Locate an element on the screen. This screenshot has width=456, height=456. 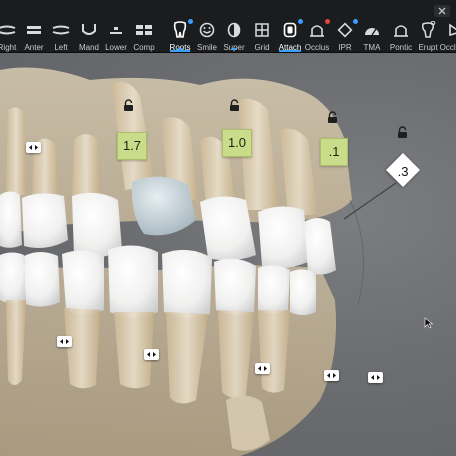
tool-grid: Grid is located at coordinates (262, 26).